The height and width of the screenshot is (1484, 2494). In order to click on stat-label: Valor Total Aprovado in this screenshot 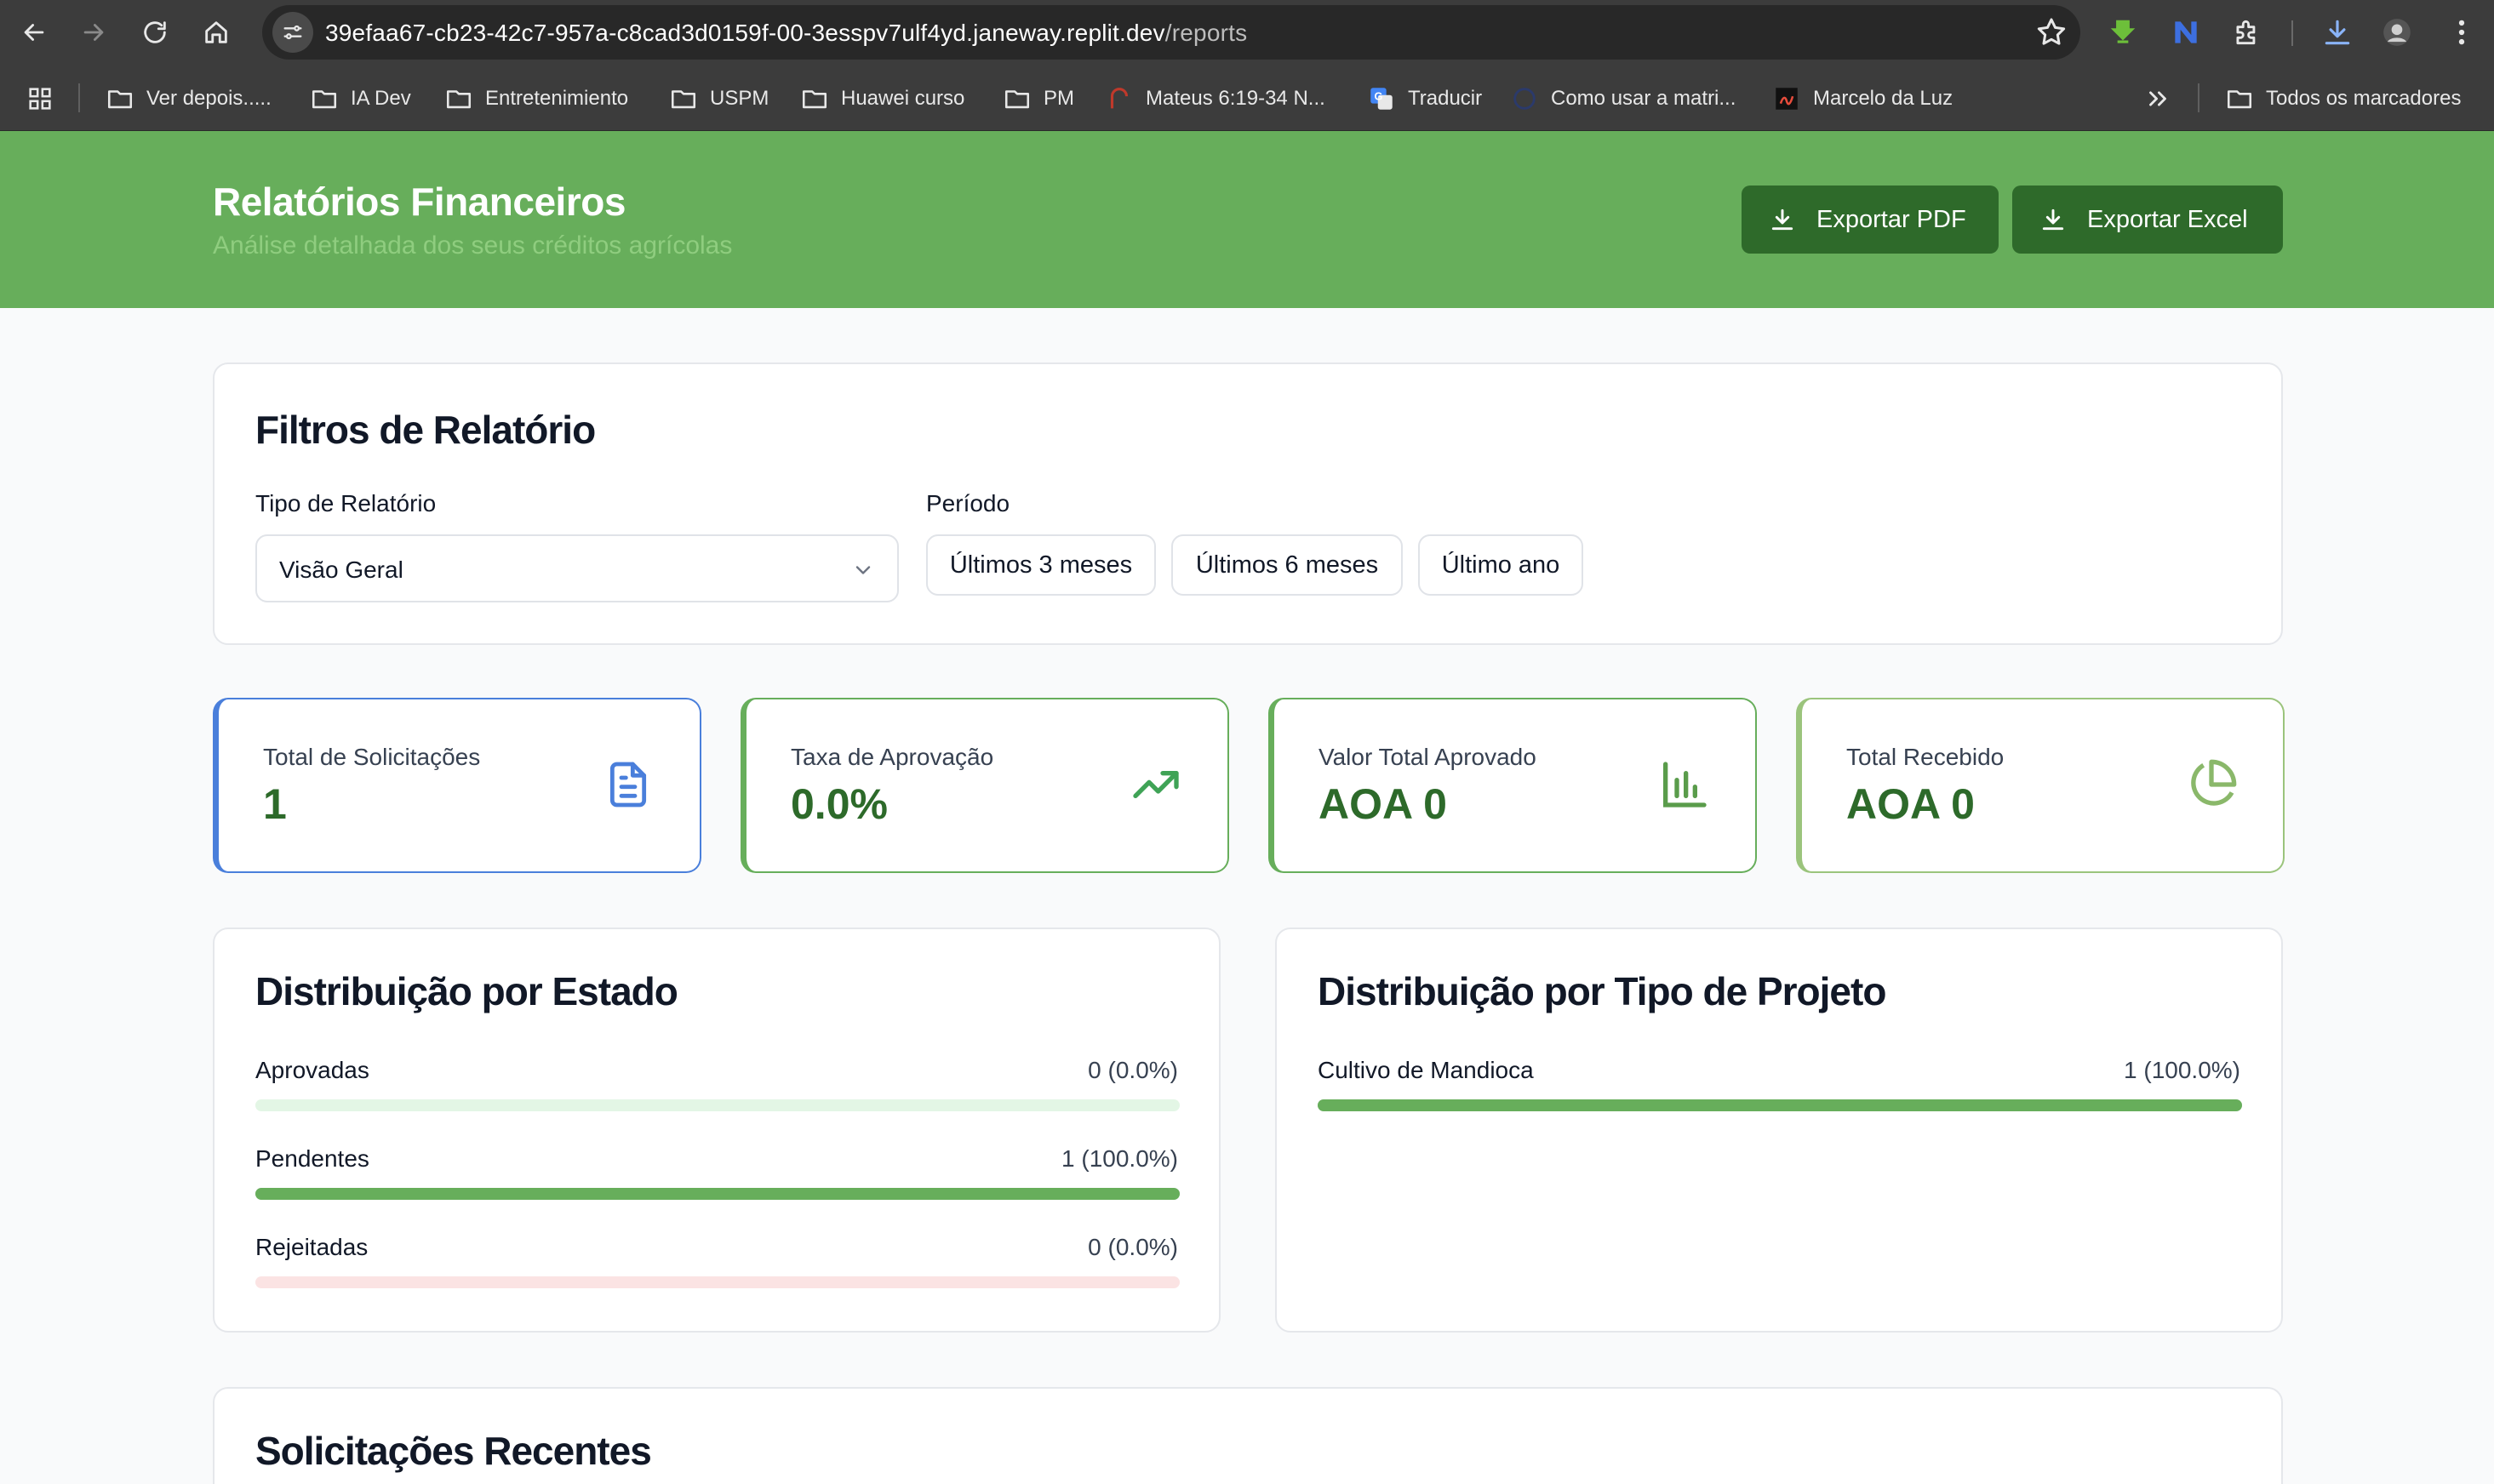, I will do `click(1428, 757)`.